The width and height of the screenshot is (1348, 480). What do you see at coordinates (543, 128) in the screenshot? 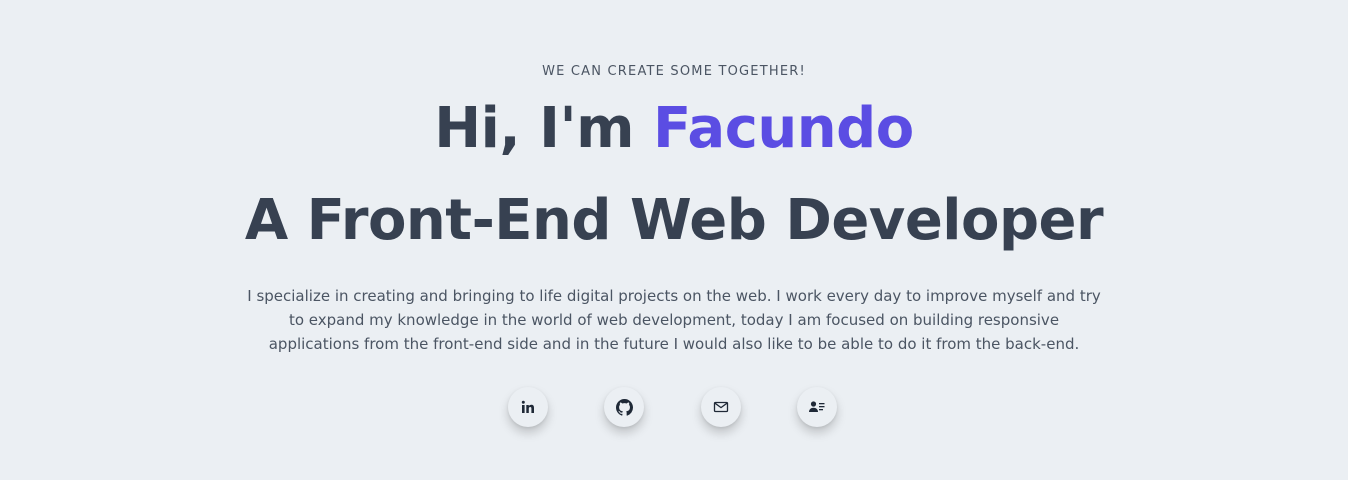
I see `greeting-prefix: Hi, I'm` at bounding box center [543, 128].